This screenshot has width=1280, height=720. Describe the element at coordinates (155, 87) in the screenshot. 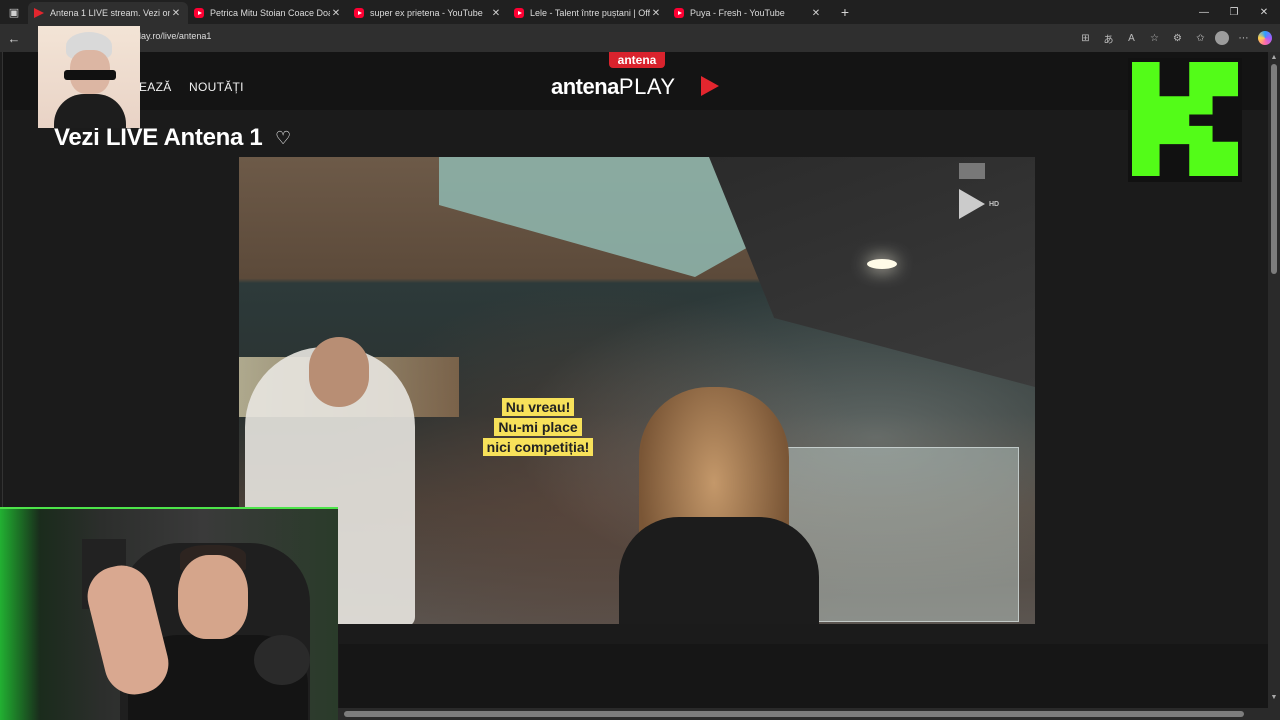

I see `nav-item-partial: EAZĂ` at that location.